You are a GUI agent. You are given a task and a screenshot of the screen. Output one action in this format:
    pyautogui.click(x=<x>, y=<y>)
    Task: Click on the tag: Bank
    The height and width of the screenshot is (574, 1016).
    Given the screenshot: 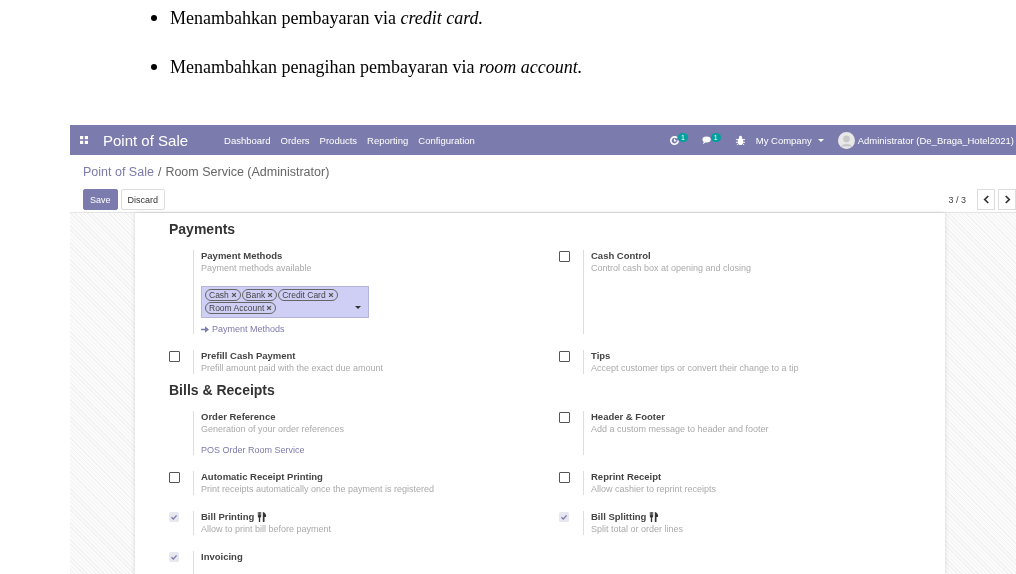 What is the action you would take?
    pyautogui.click(x=259, y=295)
    